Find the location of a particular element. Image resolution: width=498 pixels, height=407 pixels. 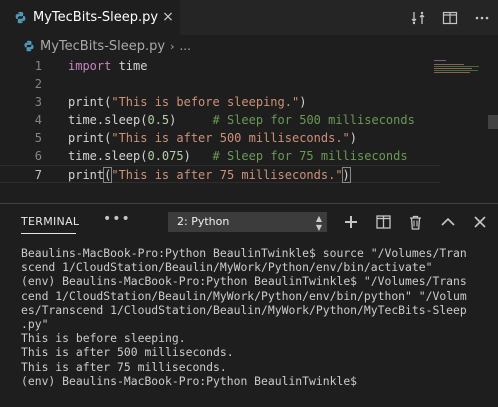

line-code: print("This is before sleeping.") is located at coordinates (187, 102).